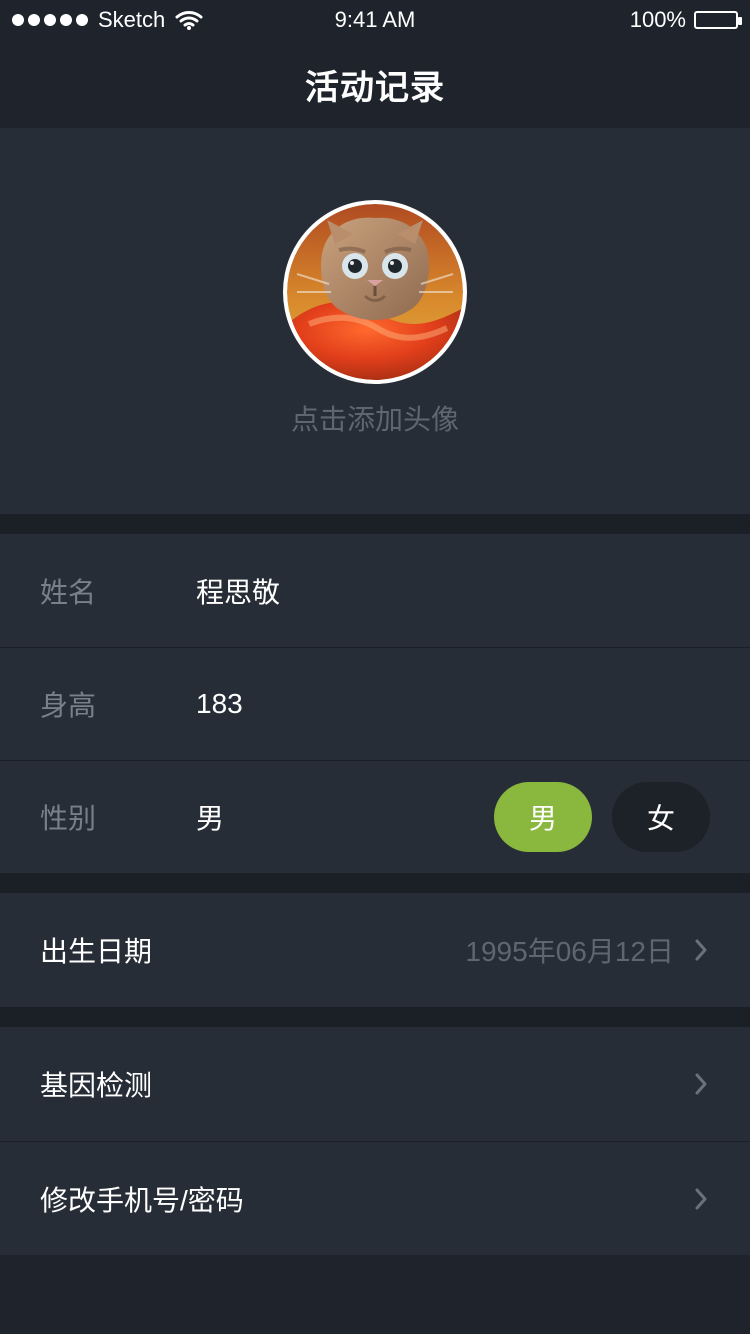  I want to click on wifi-icon, so click(189, 20).